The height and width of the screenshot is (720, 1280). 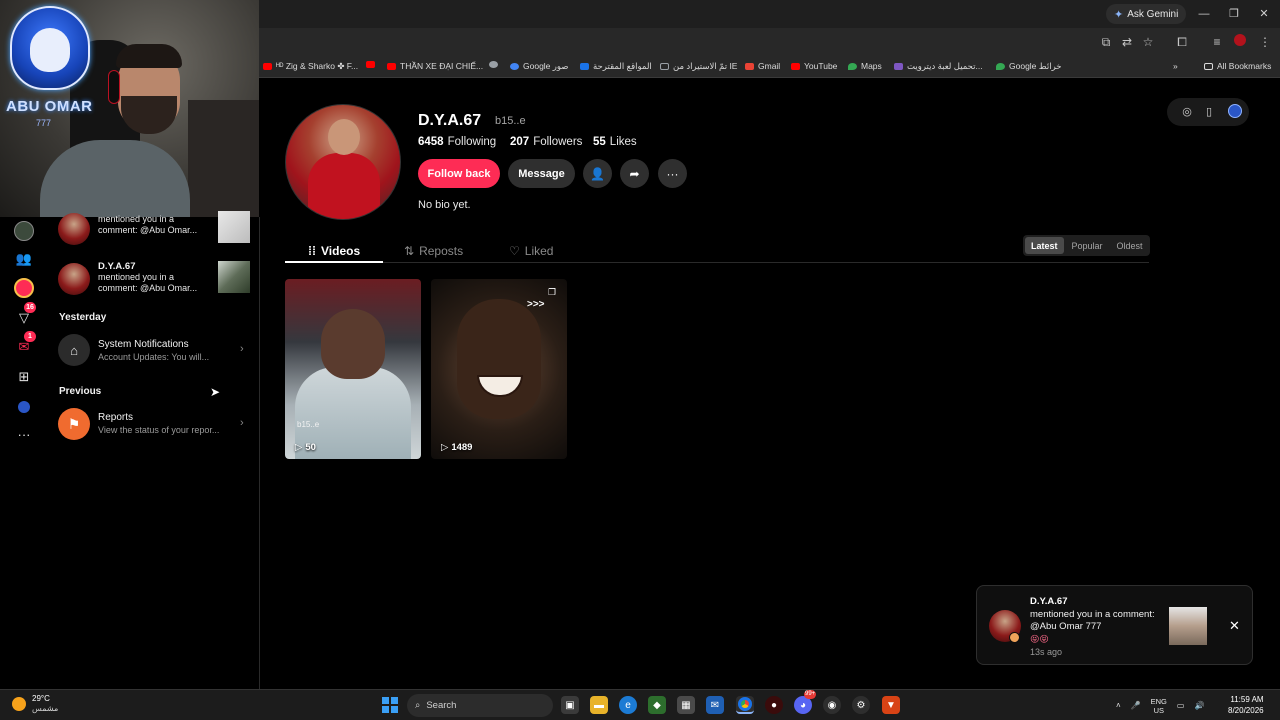 What do you see at coordinates (24, 434) in the screenshot?
I see `more-icon: ···` at bounding box center [24, 434].